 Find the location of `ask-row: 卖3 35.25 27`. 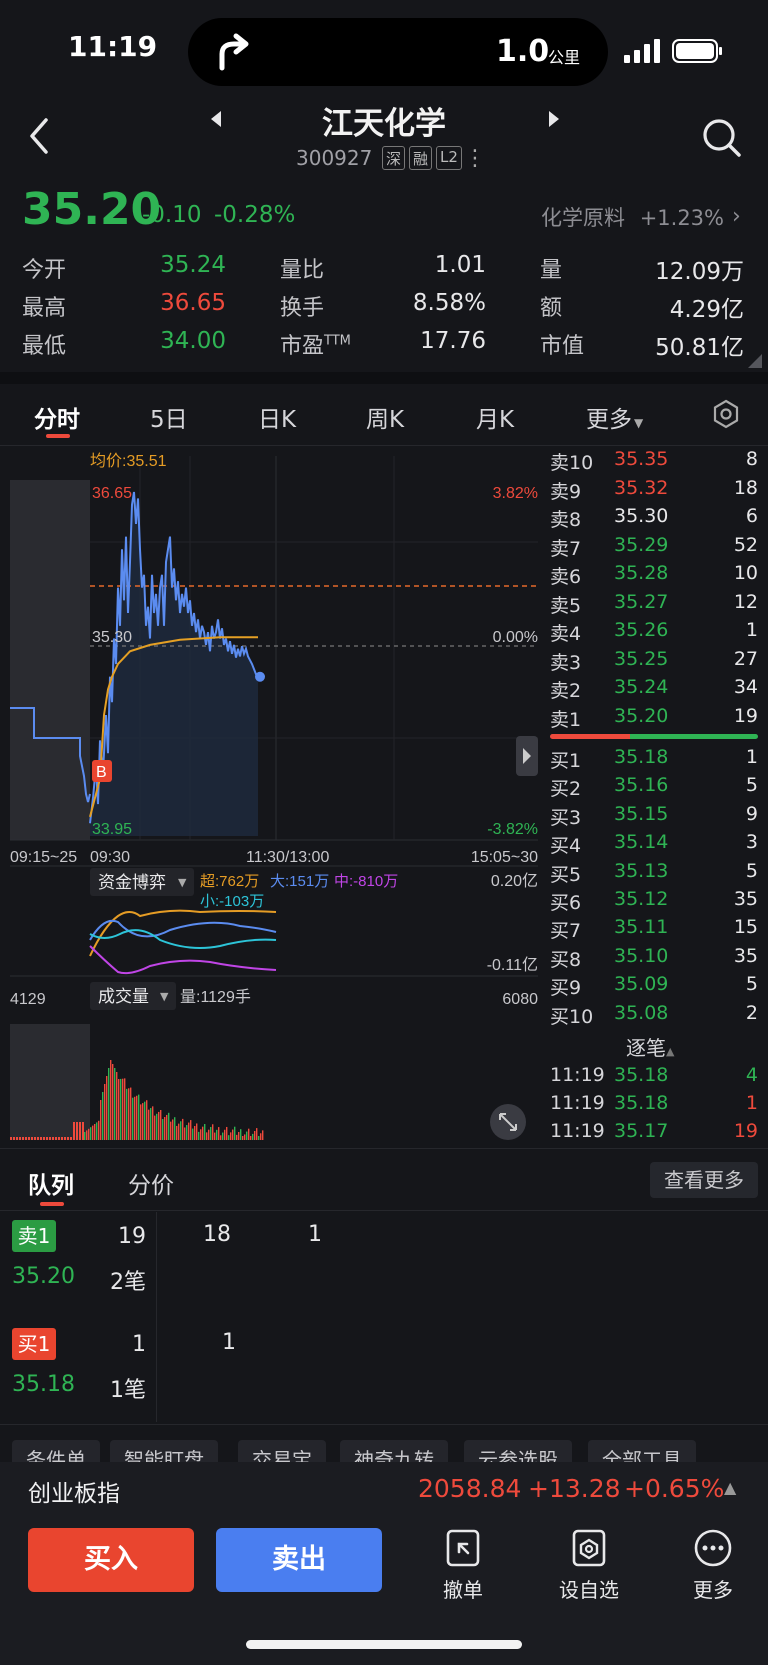

ask-row: 卖3 35.25 27 is located at coordinates (653, 662).